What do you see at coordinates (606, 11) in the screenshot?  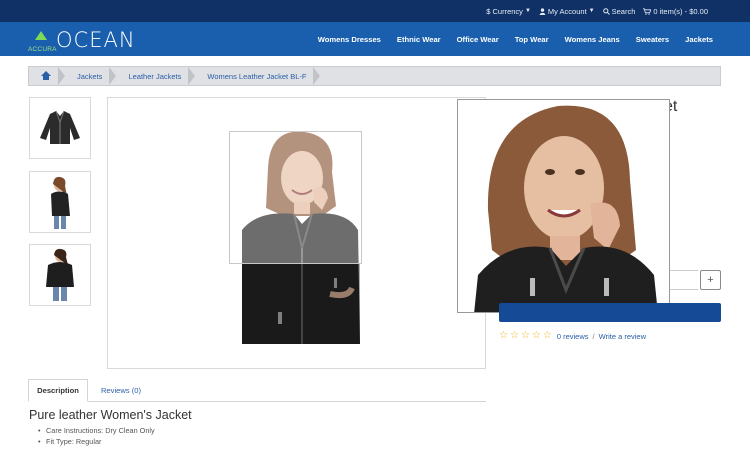 I see `search-icon` at bounding box center [606, 11].